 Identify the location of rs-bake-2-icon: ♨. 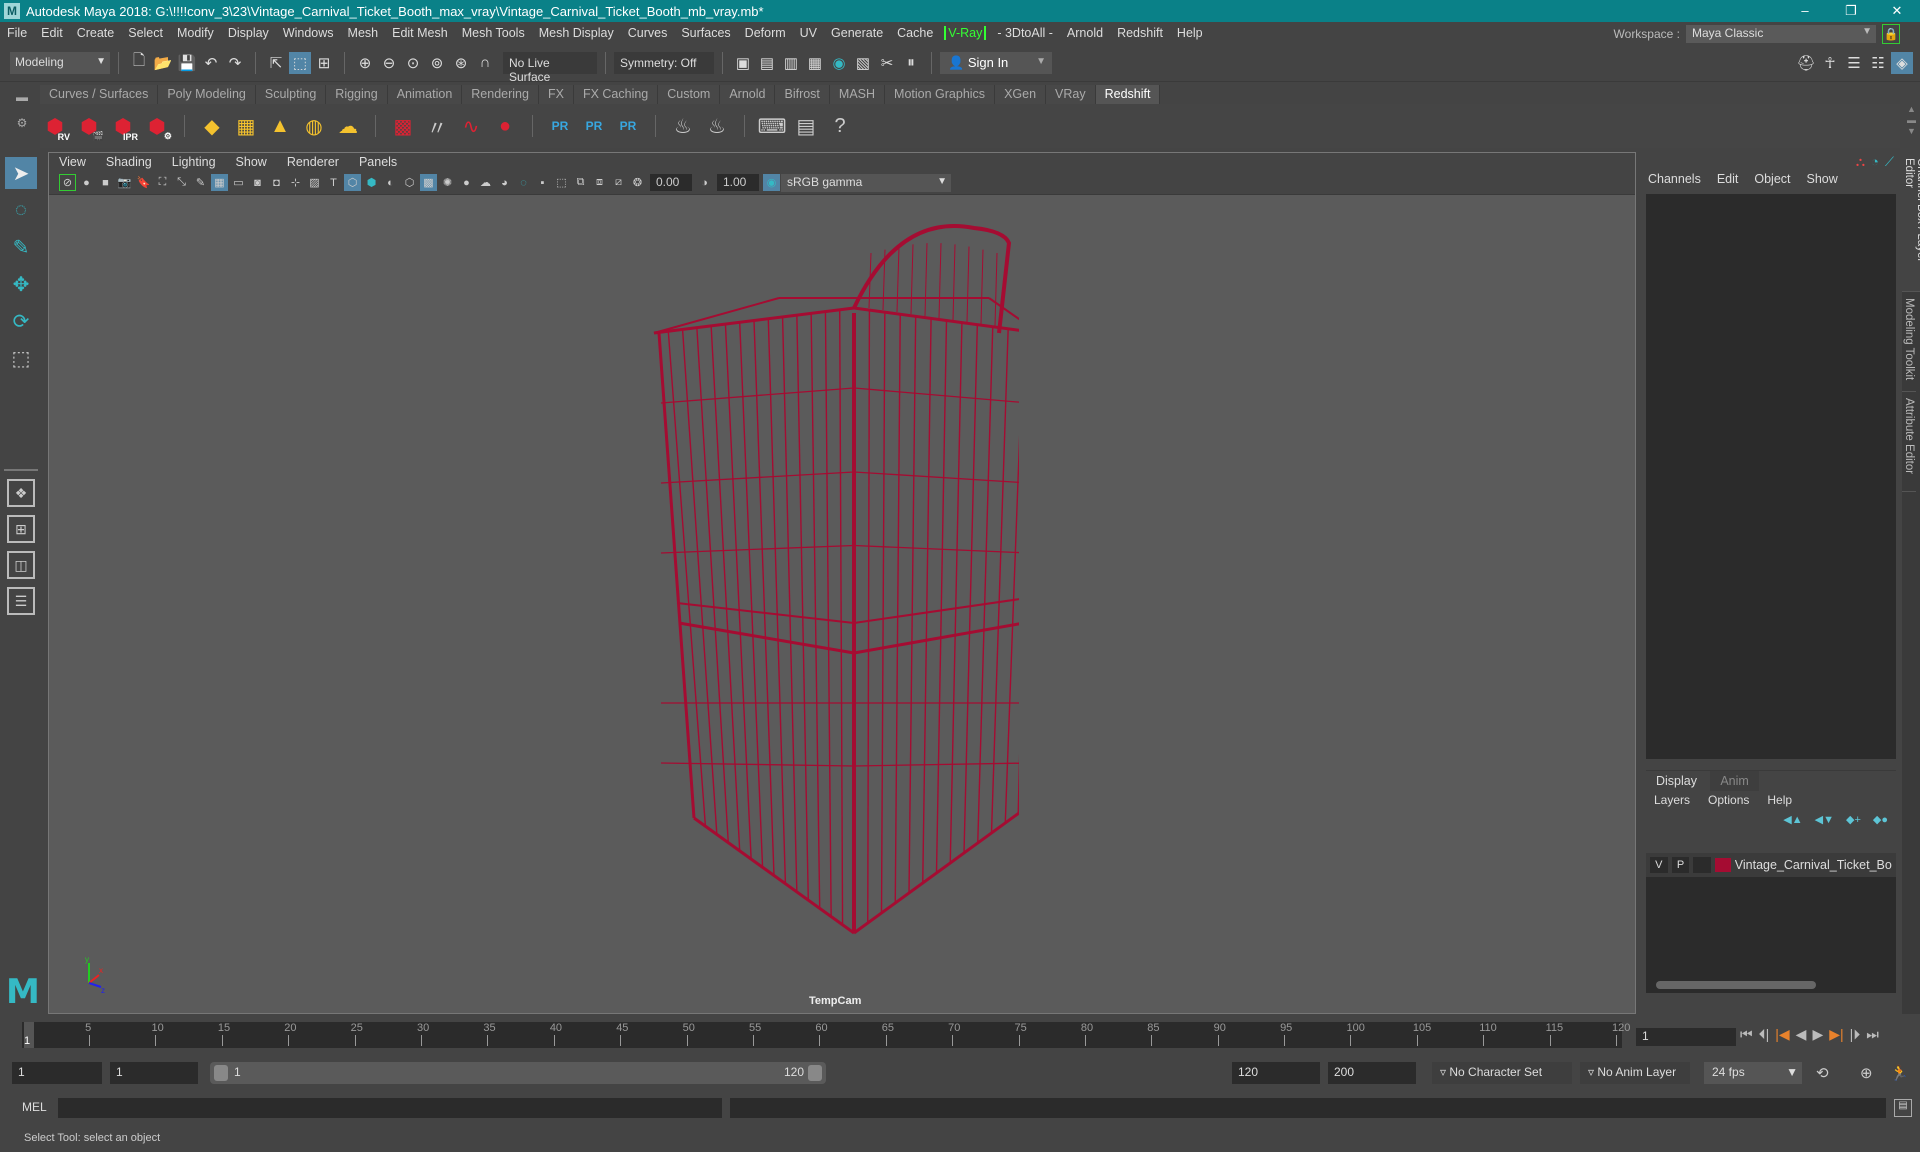
(717, 126).